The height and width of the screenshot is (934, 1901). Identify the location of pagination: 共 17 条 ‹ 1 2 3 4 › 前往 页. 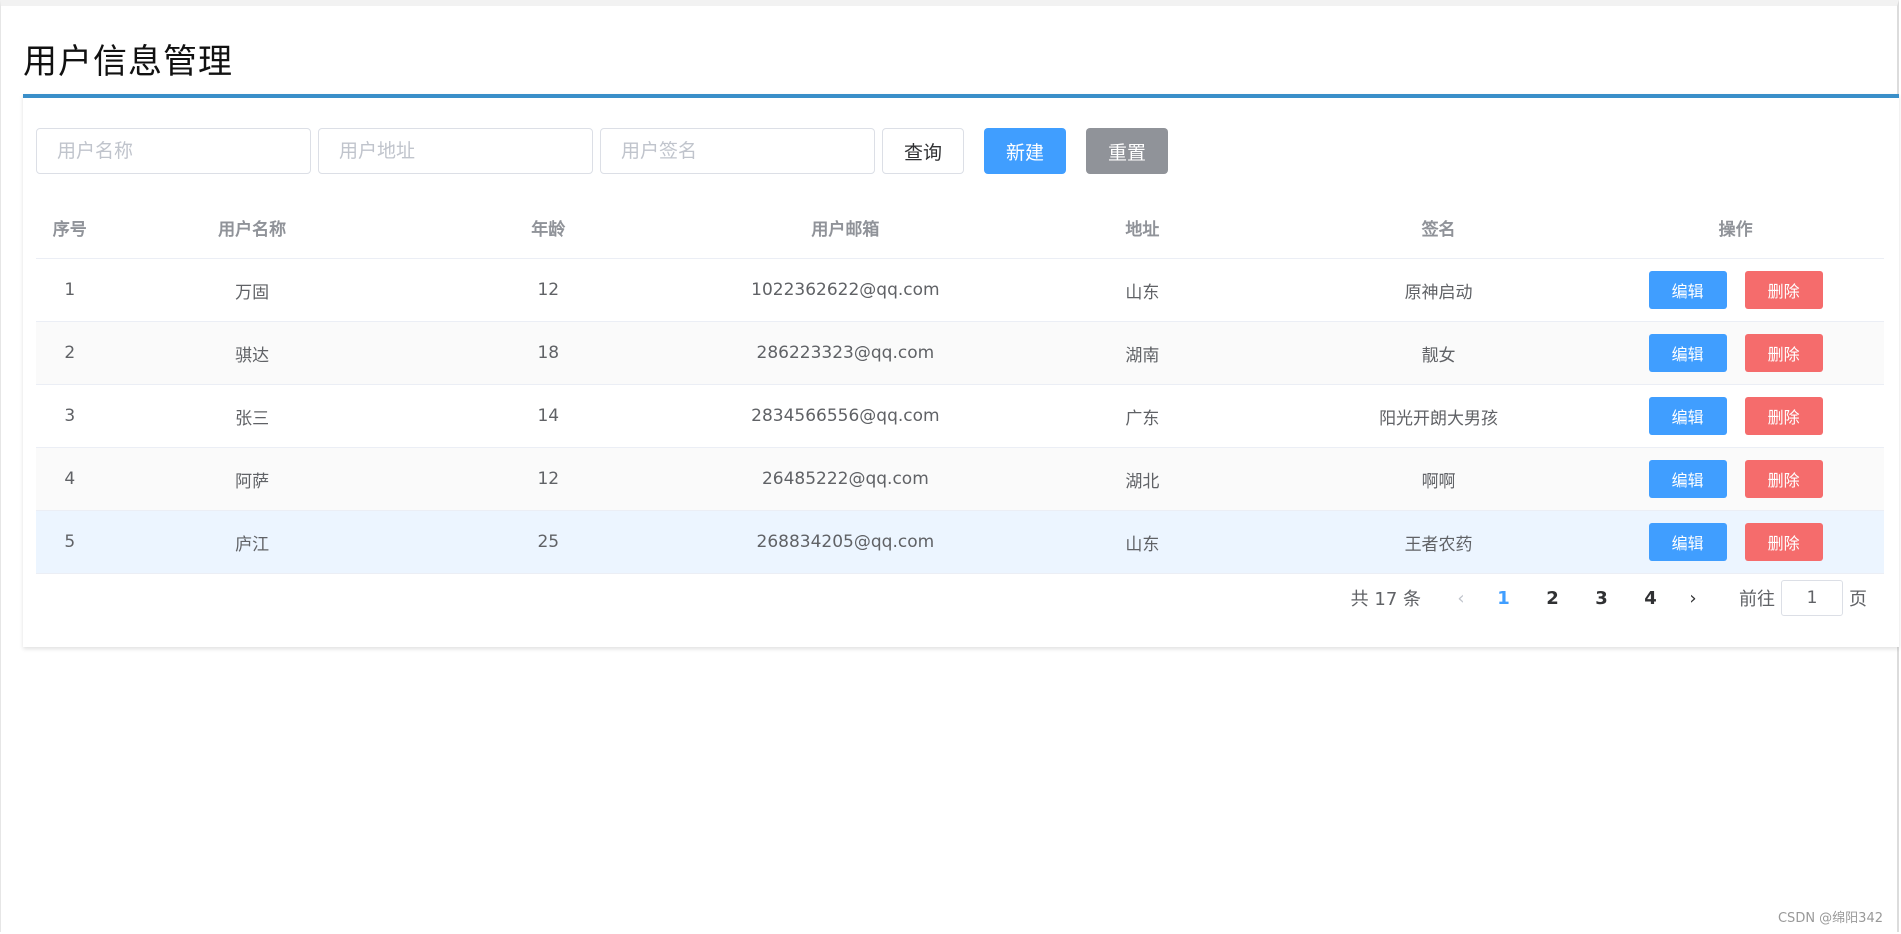
(1609, 598).